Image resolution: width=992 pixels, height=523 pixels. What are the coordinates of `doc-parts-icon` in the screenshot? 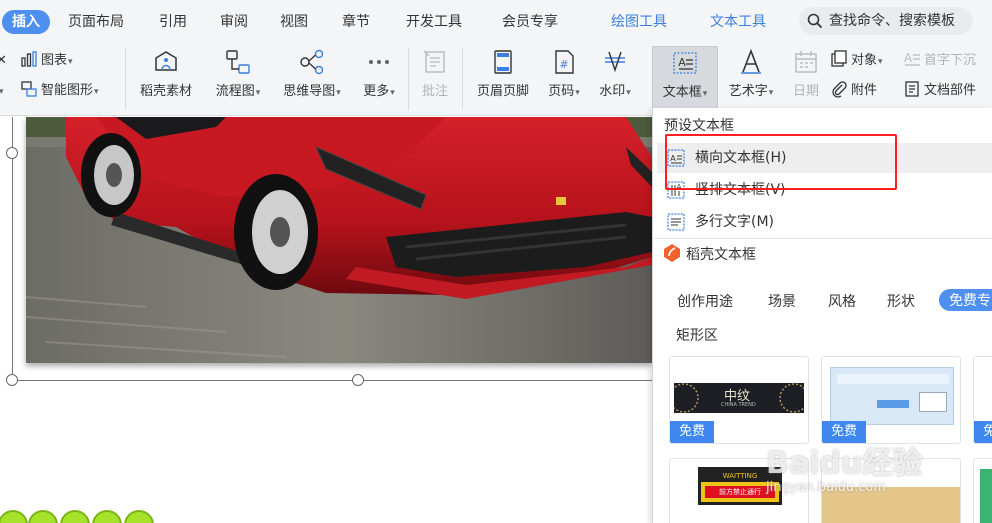 It's located at (912, 89).